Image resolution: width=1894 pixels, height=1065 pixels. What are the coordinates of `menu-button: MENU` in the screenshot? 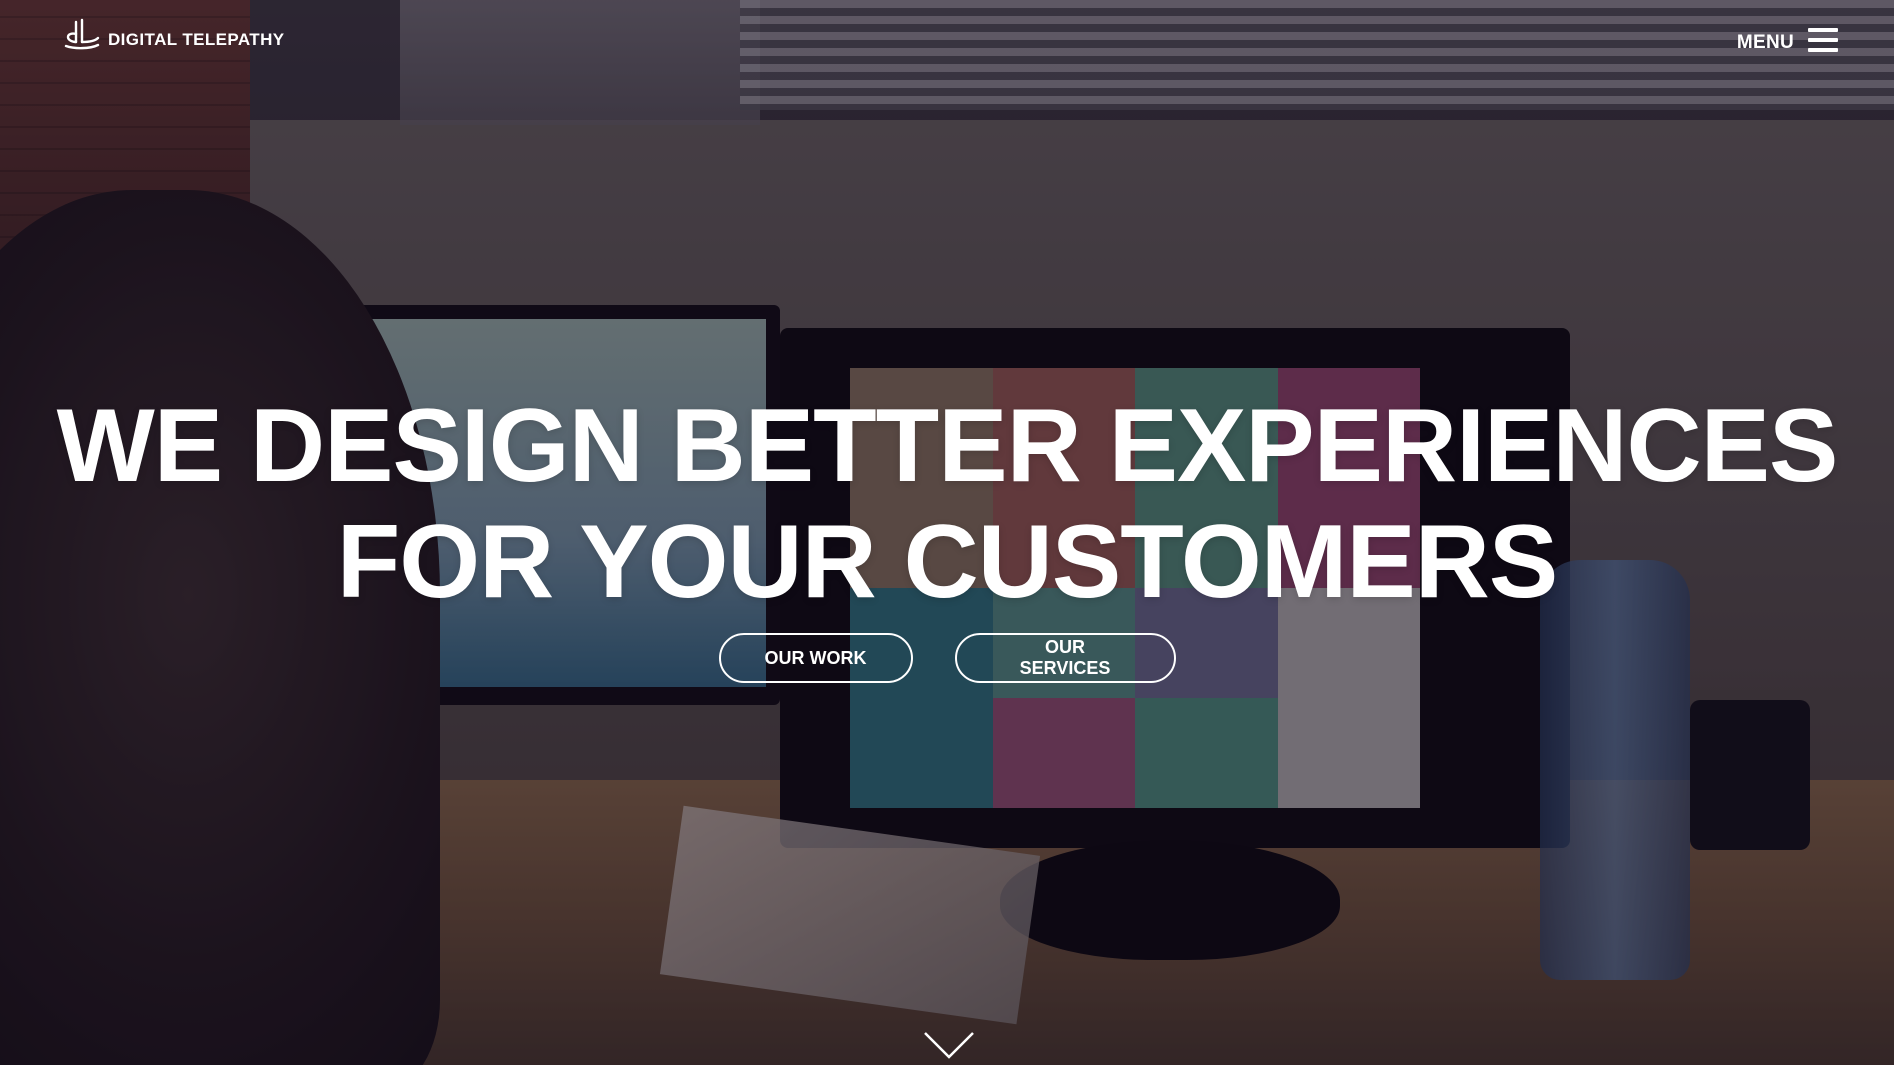 It's located at (1787, 40).